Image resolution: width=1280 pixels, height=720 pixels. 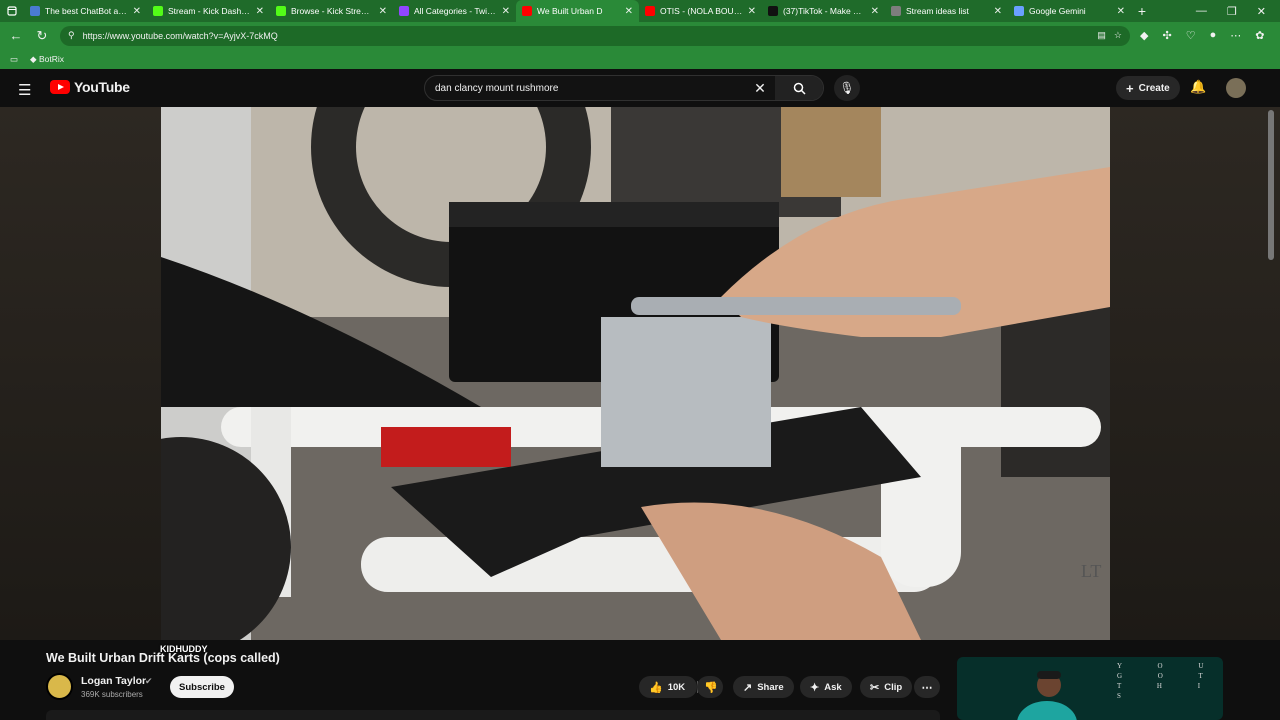 What do you see at coordinates (60, 87) in the screenshot?
I see `youtube-play-icon` at bounding box center [60, 87].